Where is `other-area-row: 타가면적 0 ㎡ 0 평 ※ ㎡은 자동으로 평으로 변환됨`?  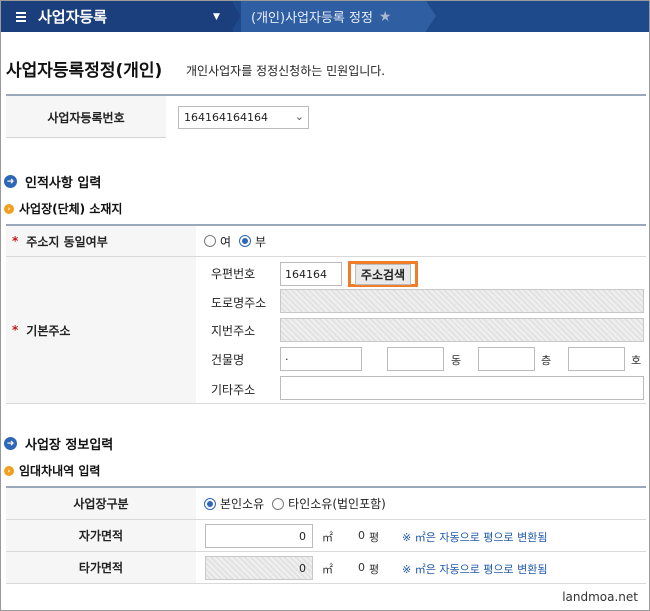
other-area-row: 타가면적 0 ㎡ 0 평 ※ ㎡은 자동으로 평으로 변환됨 is located at coordinates (326, 568).